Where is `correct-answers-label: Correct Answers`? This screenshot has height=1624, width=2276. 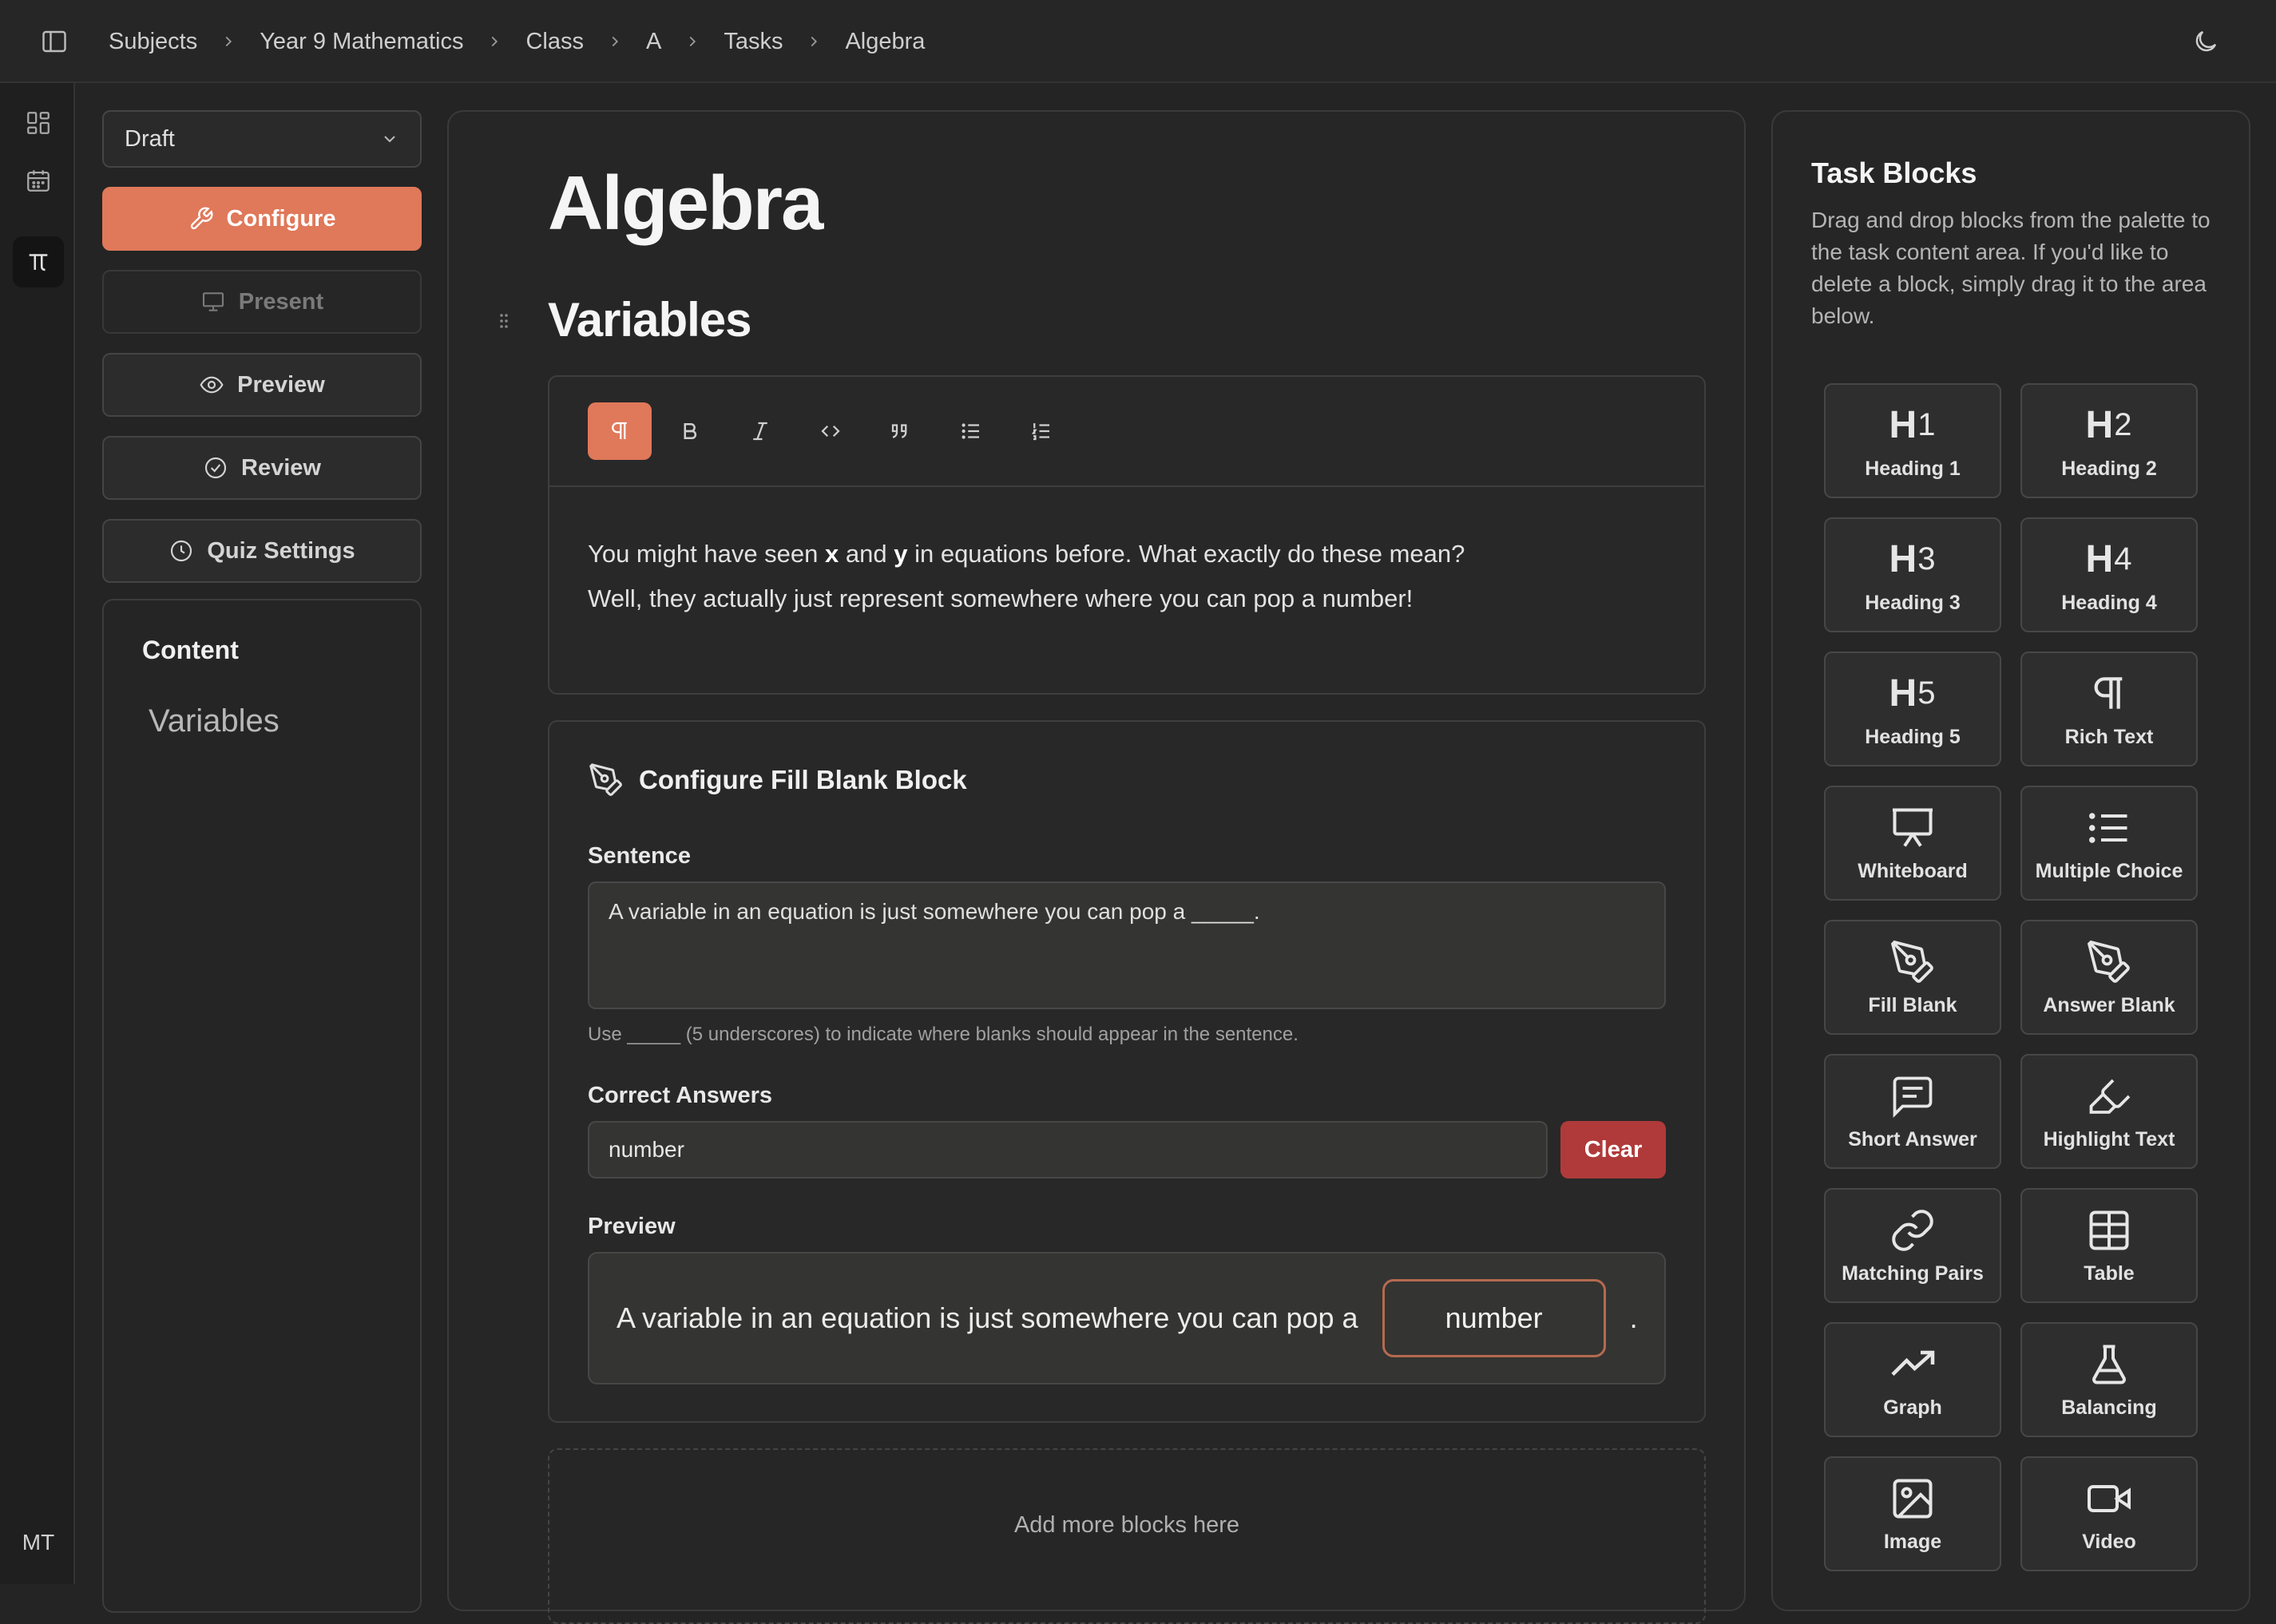 correct-answers-label: Correct Answers is located at coordinates (680, 1095).